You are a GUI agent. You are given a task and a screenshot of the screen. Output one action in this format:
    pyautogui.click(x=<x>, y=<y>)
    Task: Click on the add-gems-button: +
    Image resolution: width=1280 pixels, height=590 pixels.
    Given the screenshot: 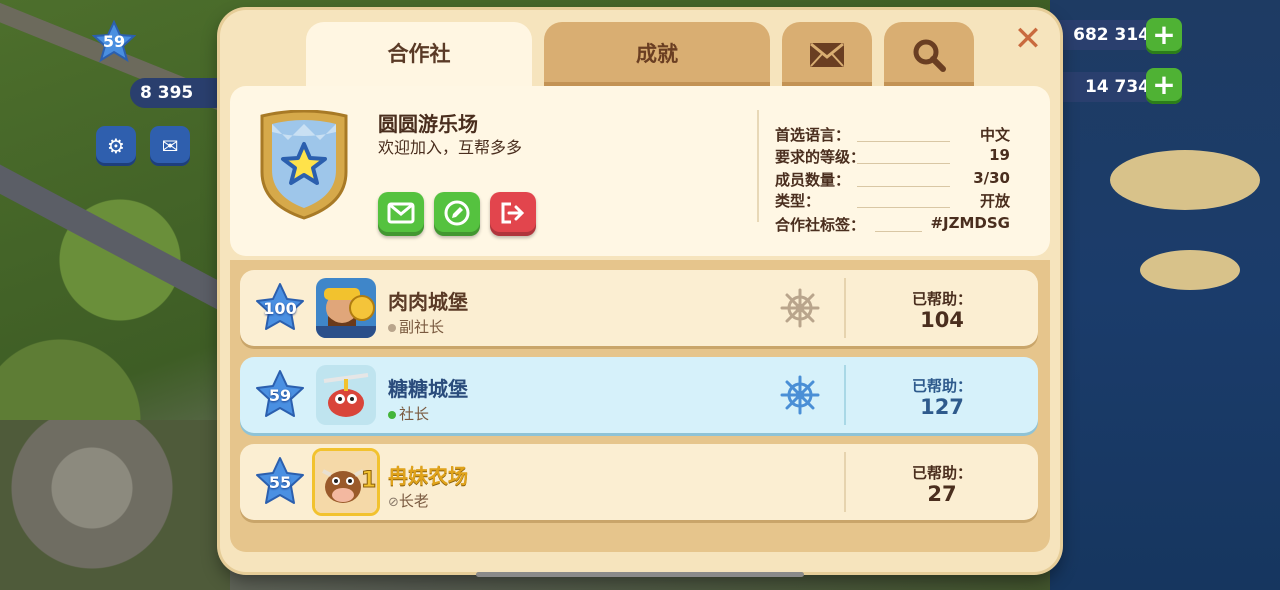 What is the action you would take?
    pyautogui.click(x=1164, y=86)
    